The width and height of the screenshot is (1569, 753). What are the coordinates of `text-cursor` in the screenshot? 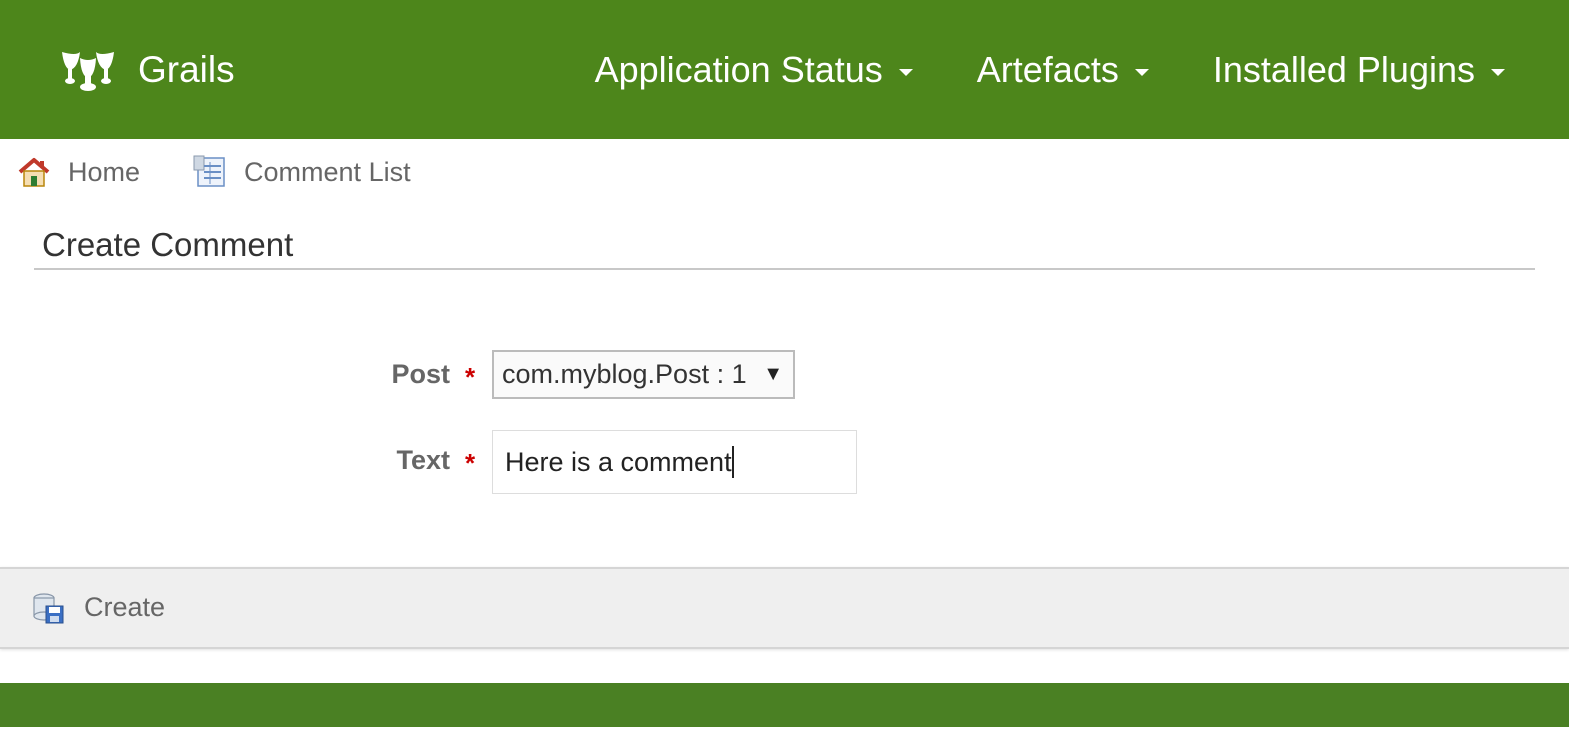 It's located at (732, 462).